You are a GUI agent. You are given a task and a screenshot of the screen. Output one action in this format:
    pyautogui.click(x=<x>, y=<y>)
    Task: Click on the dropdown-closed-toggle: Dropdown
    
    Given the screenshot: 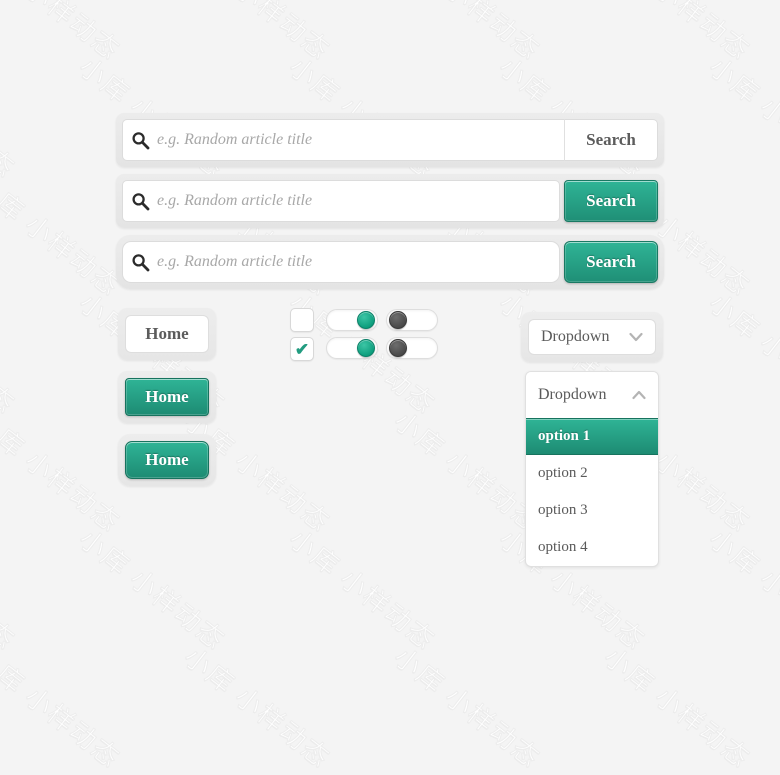 What is the action you would take?
    pyautogui.click(x=592, y=337)
    